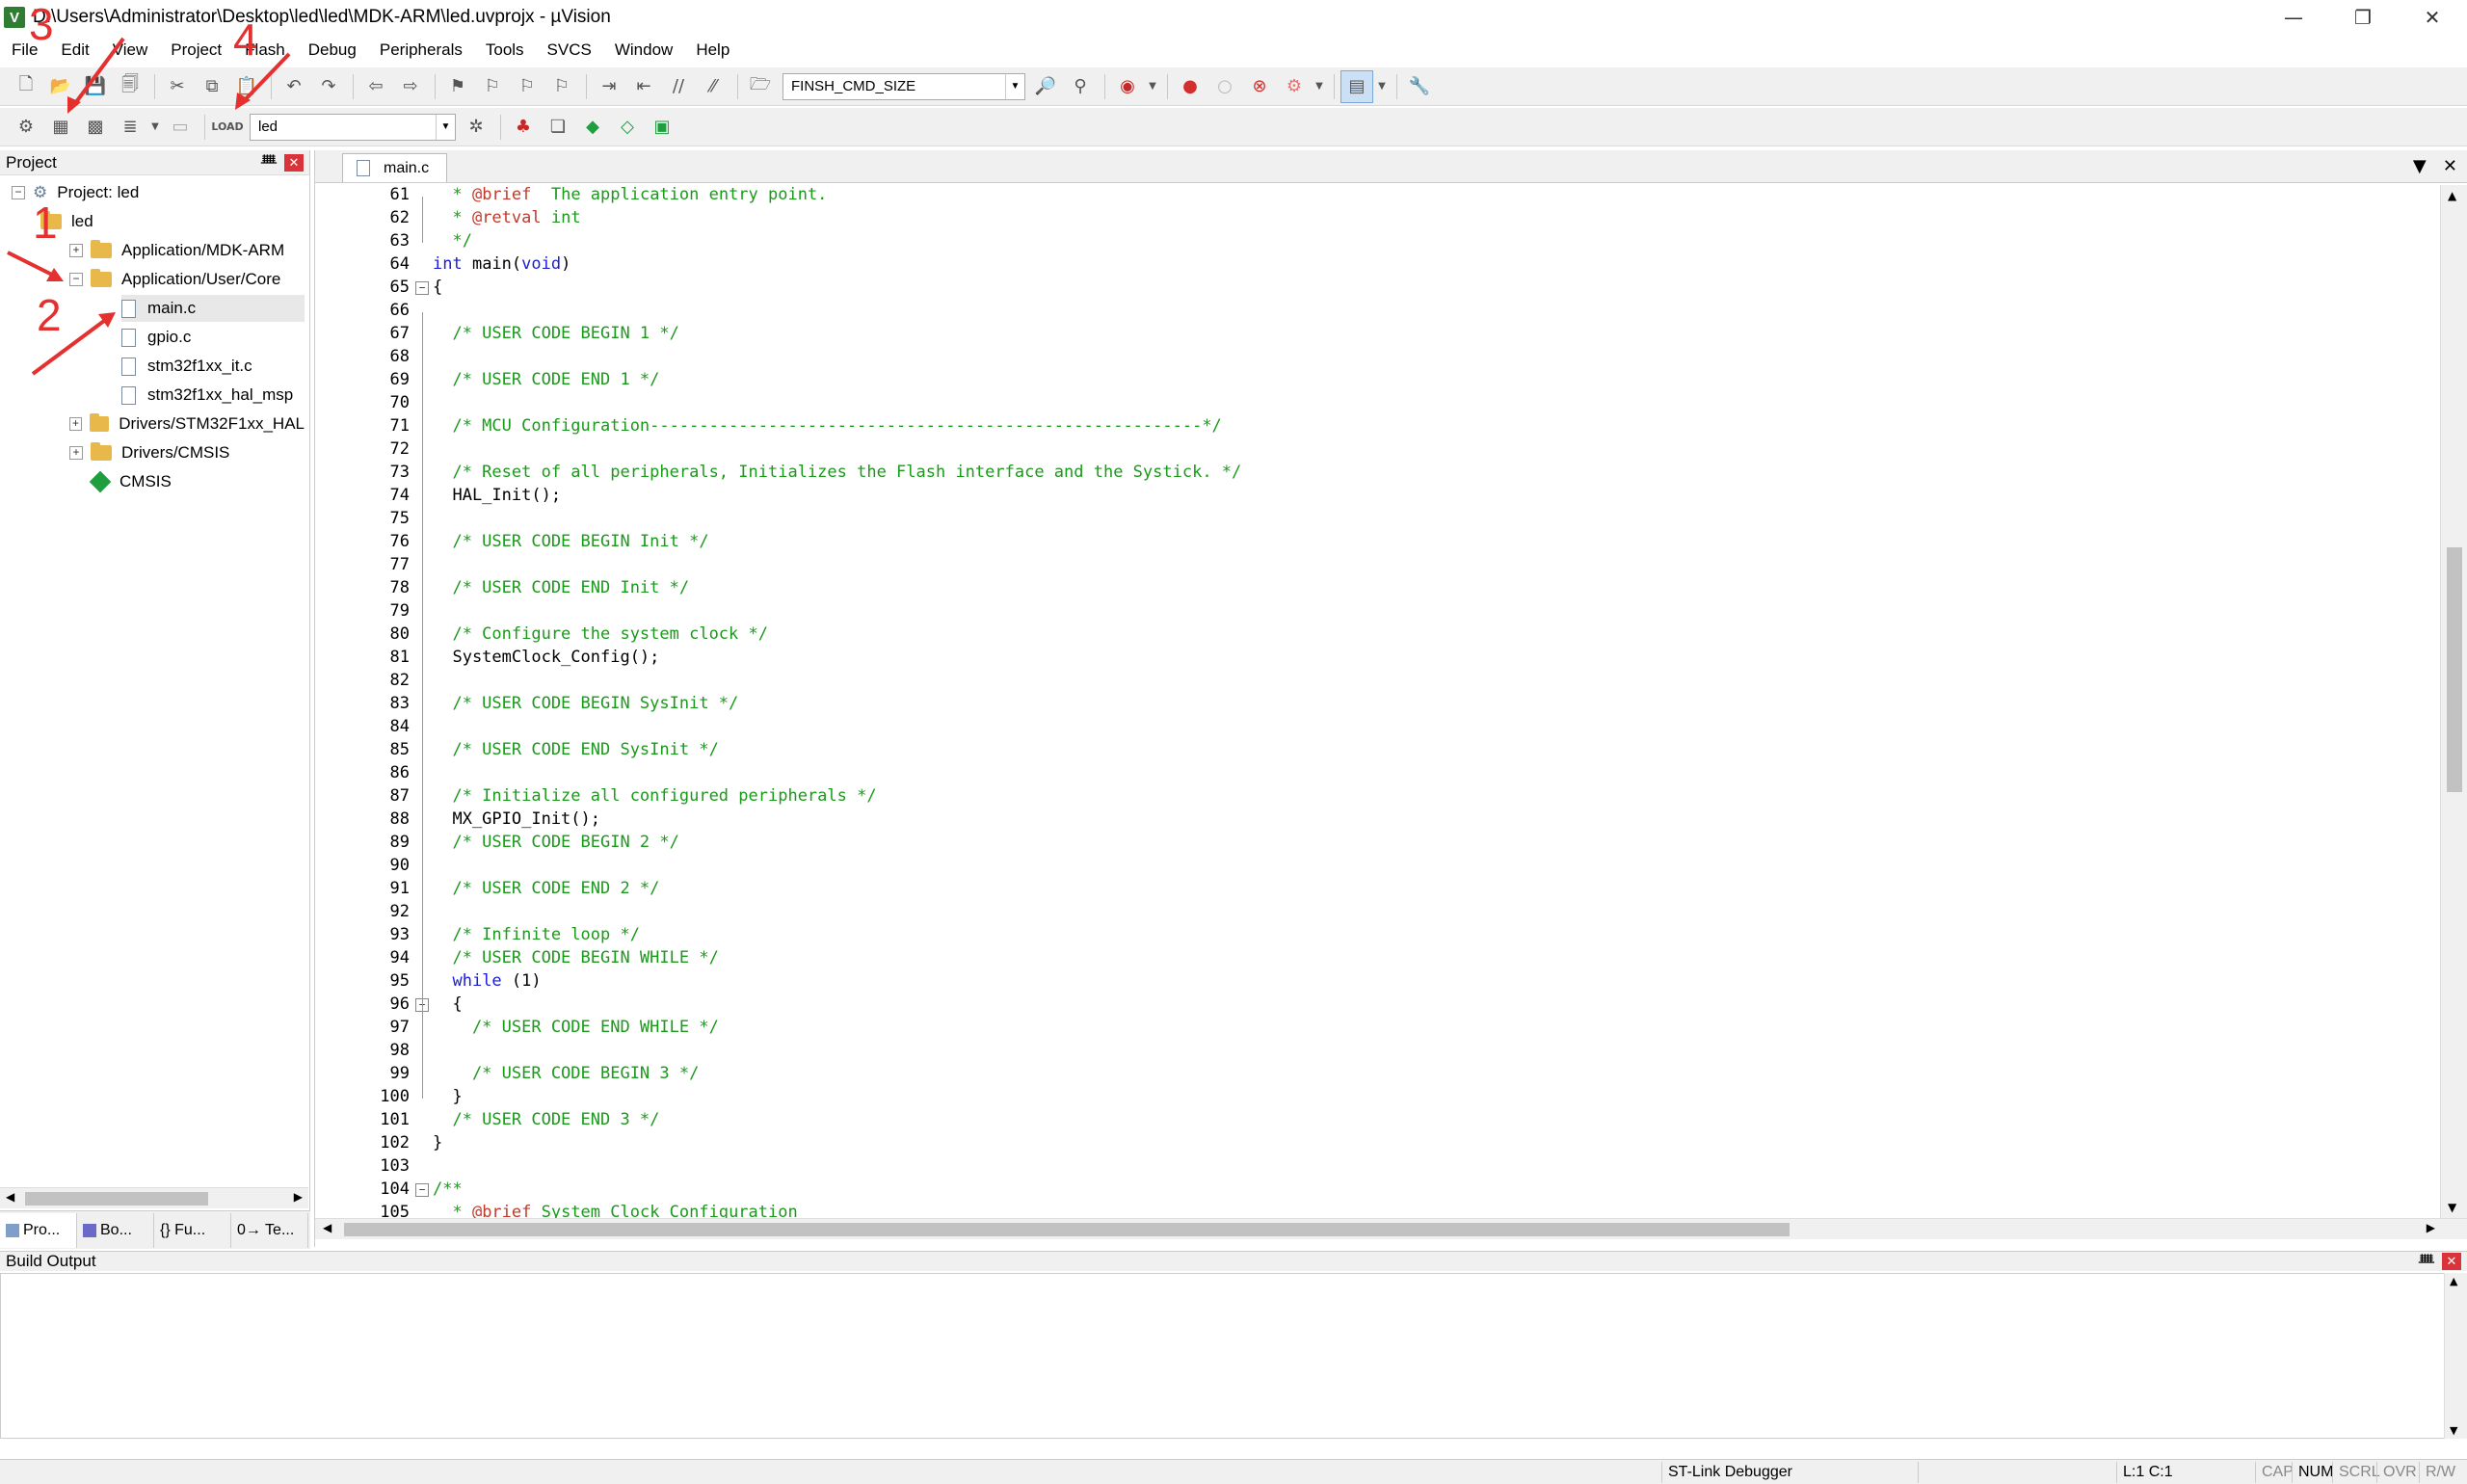  I want to click on find-icon: 🔎, so click(1045, 86).